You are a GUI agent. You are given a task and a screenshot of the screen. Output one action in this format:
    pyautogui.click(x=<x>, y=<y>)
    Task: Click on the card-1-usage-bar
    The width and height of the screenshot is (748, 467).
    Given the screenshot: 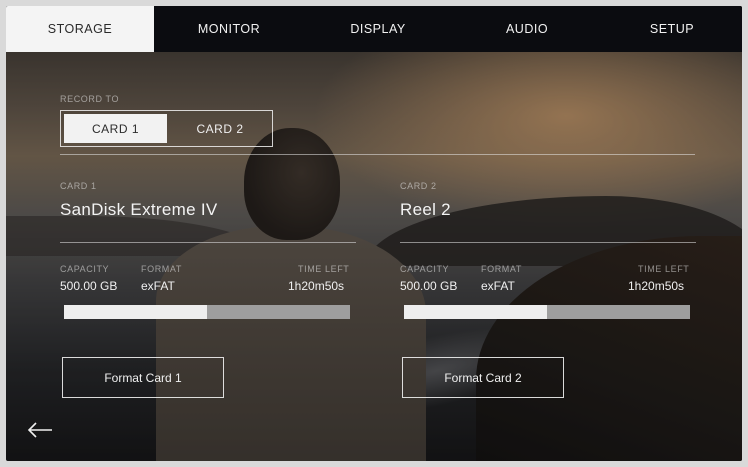 What is the action you would take?
    pyautogui.click(x=207, y=312)
    